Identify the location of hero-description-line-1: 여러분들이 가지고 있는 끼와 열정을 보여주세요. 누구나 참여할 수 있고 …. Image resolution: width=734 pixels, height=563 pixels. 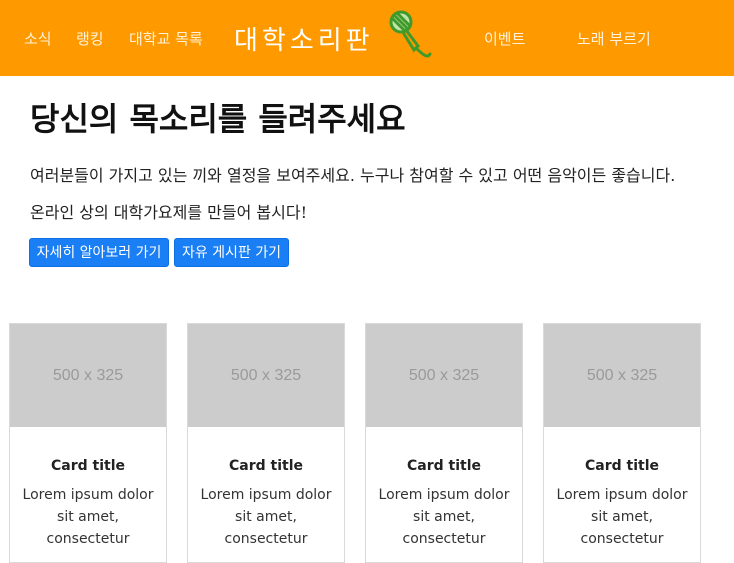
(353, 175).